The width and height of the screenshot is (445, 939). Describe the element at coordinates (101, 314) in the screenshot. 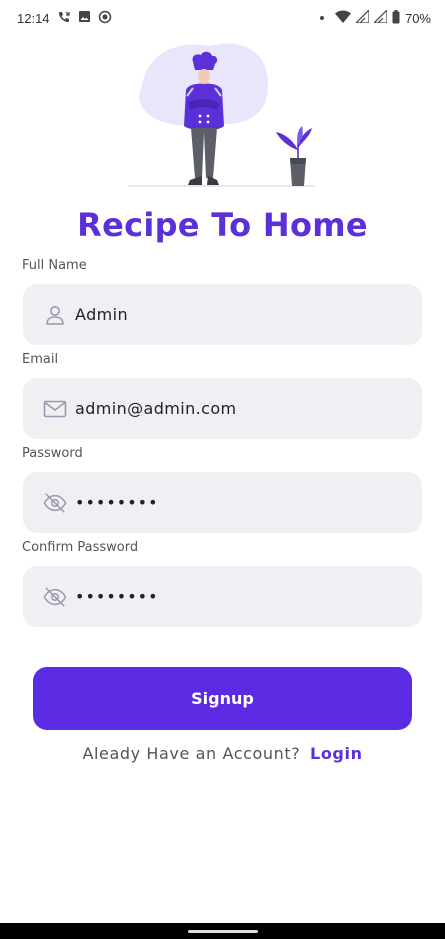

I see `full-name-value: Admin` at that location.